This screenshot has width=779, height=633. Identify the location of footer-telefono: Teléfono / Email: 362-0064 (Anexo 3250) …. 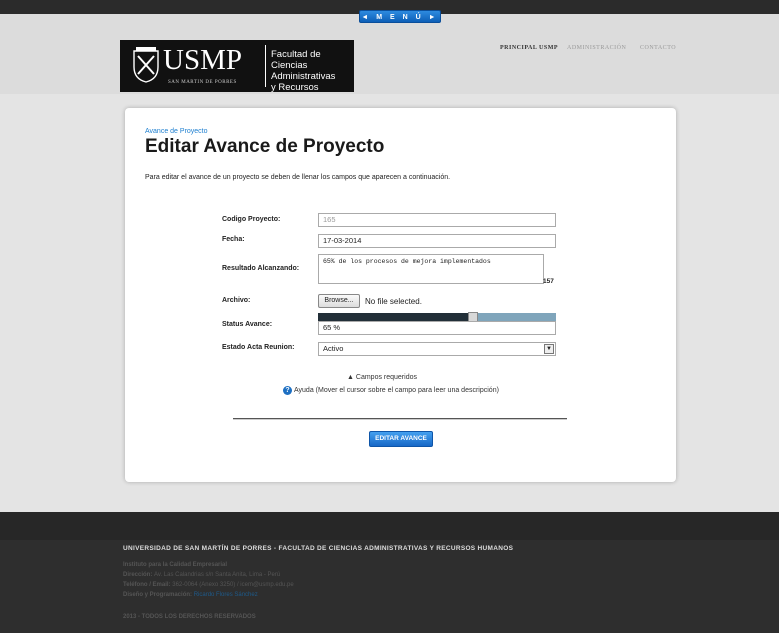
(208, 585).